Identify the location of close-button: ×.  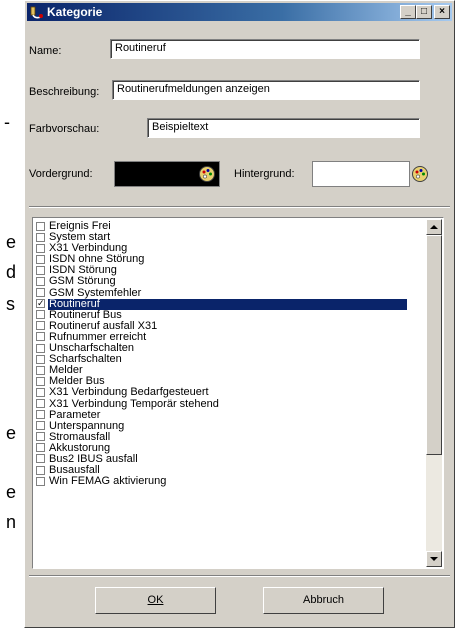
(442, 12).